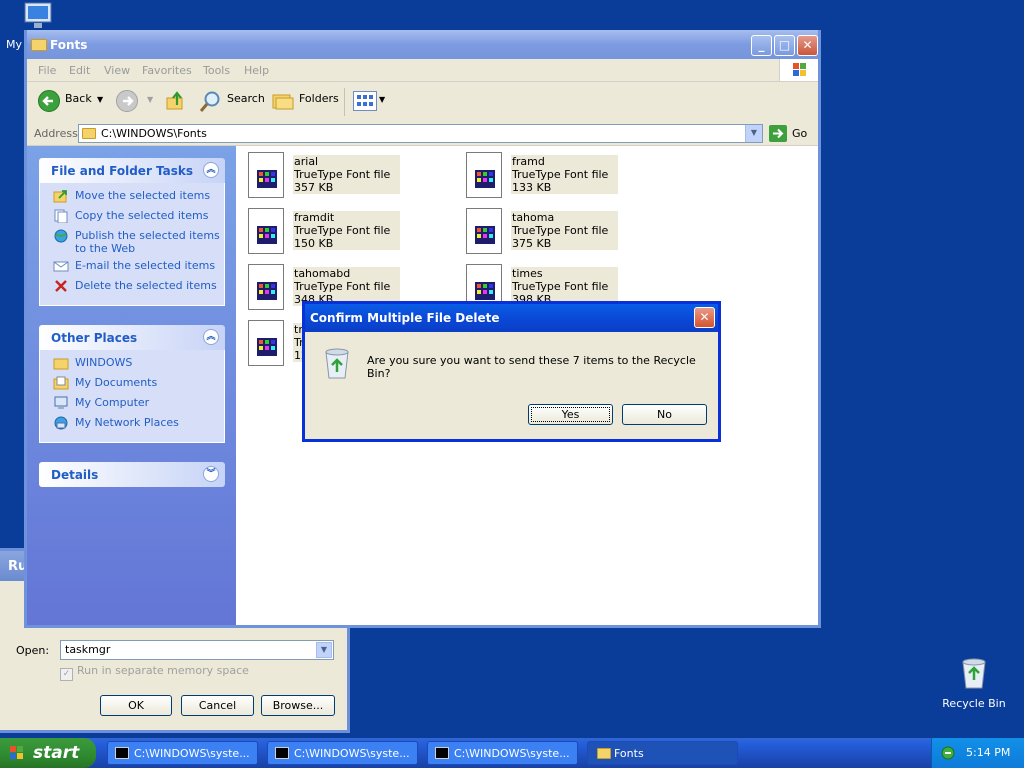 The image size is (1024, 768). What do you see at coordinates (117, 70) in the screenshot?
I see `menu-view: View` at bounding box center [117, 70].